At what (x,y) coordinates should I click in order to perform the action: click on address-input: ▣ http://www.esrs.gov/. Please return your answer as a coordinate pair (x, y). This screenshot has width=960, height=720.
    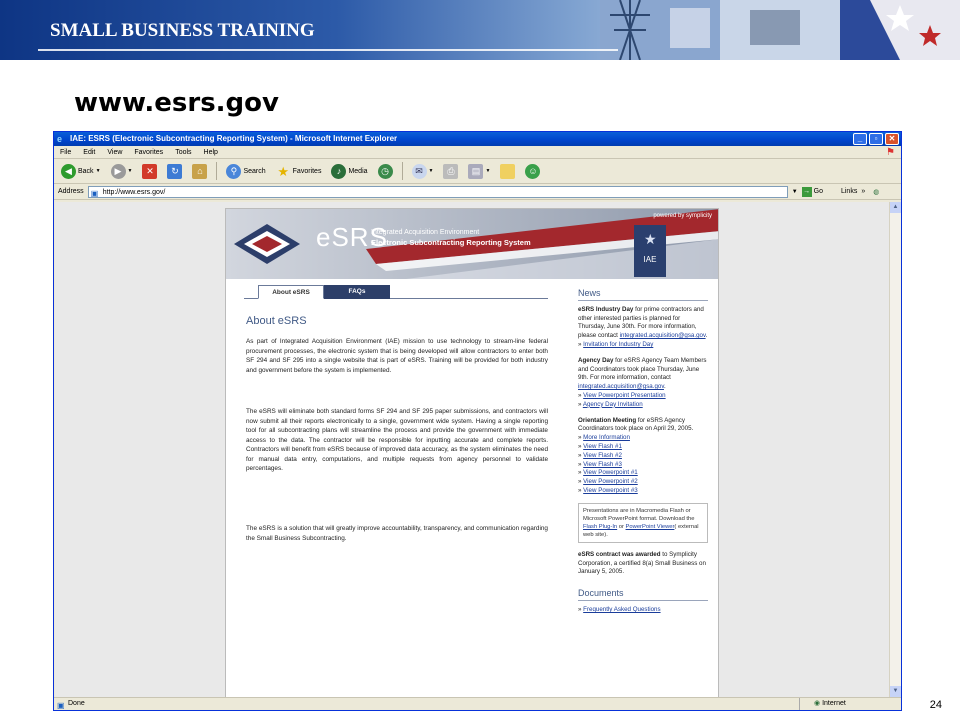
    Looking at the image, I should click on (437, 191).